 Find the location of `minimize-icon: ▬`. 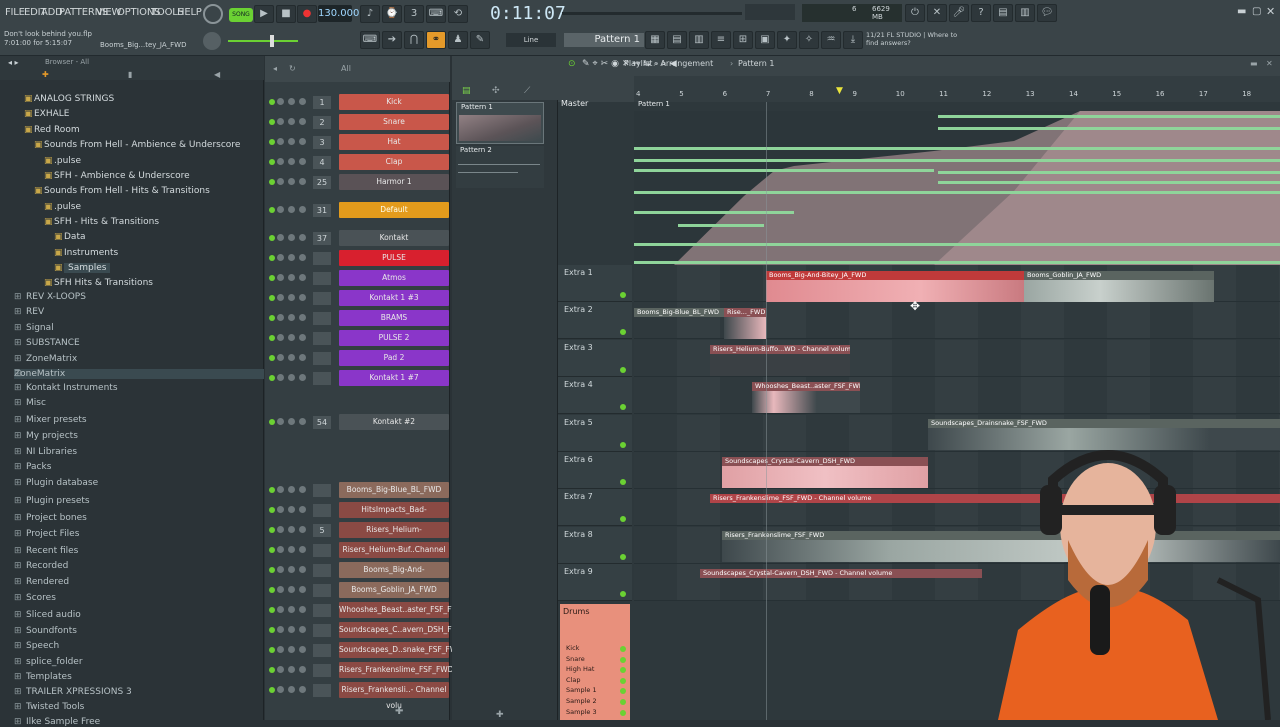

minimize-icon: ▬ is located at coordinates (1241, 11).